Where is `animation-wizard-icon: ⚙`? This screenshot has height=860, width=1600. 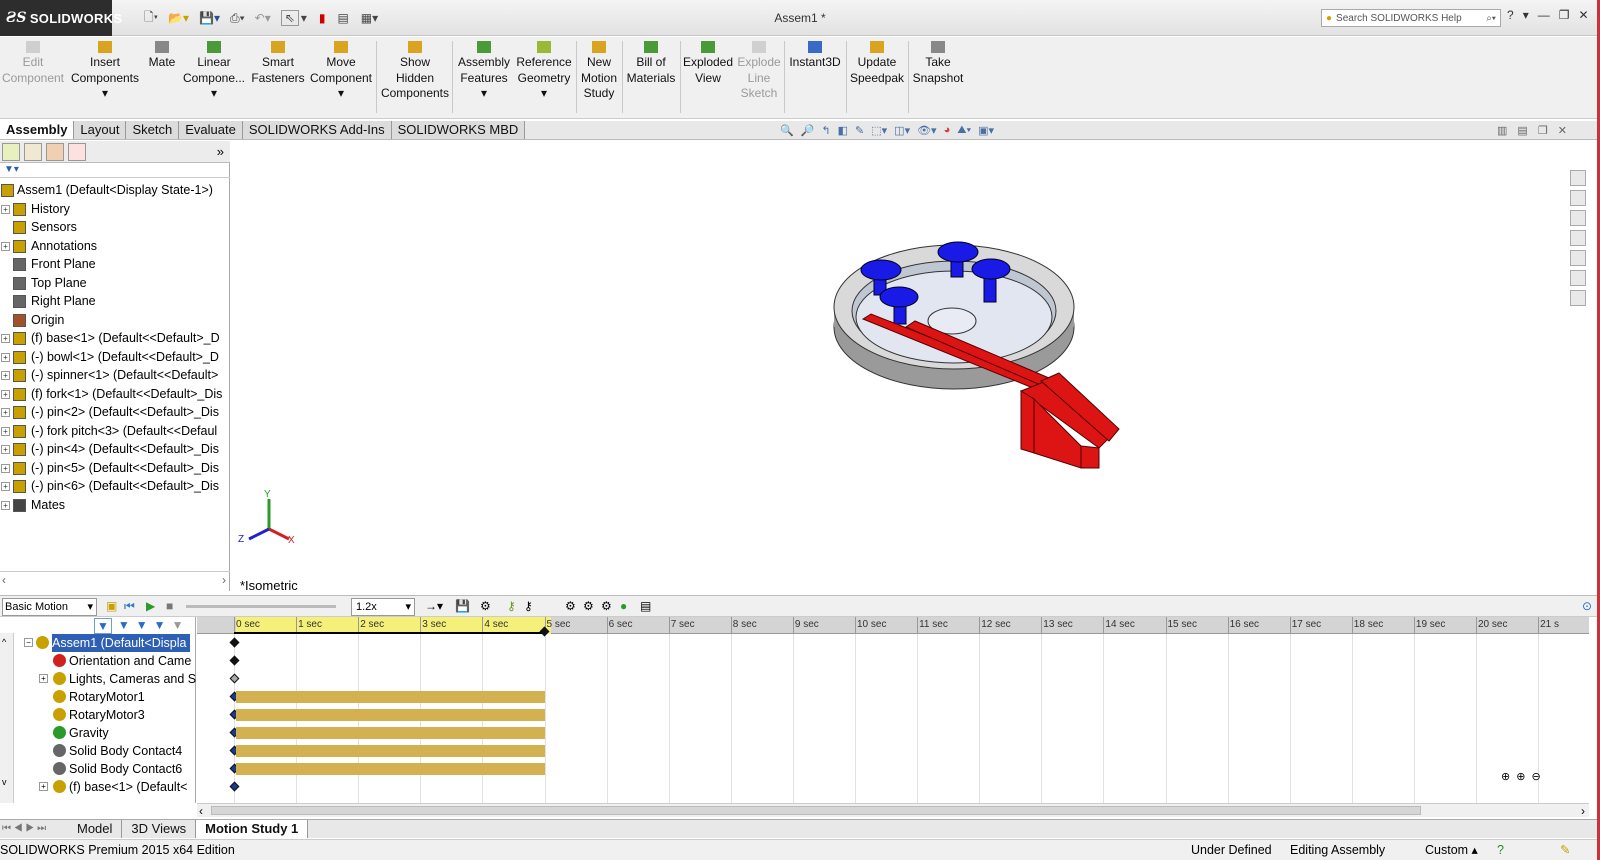
animation-wizard-icon: ⚙ is located at coordinates (485, 606).